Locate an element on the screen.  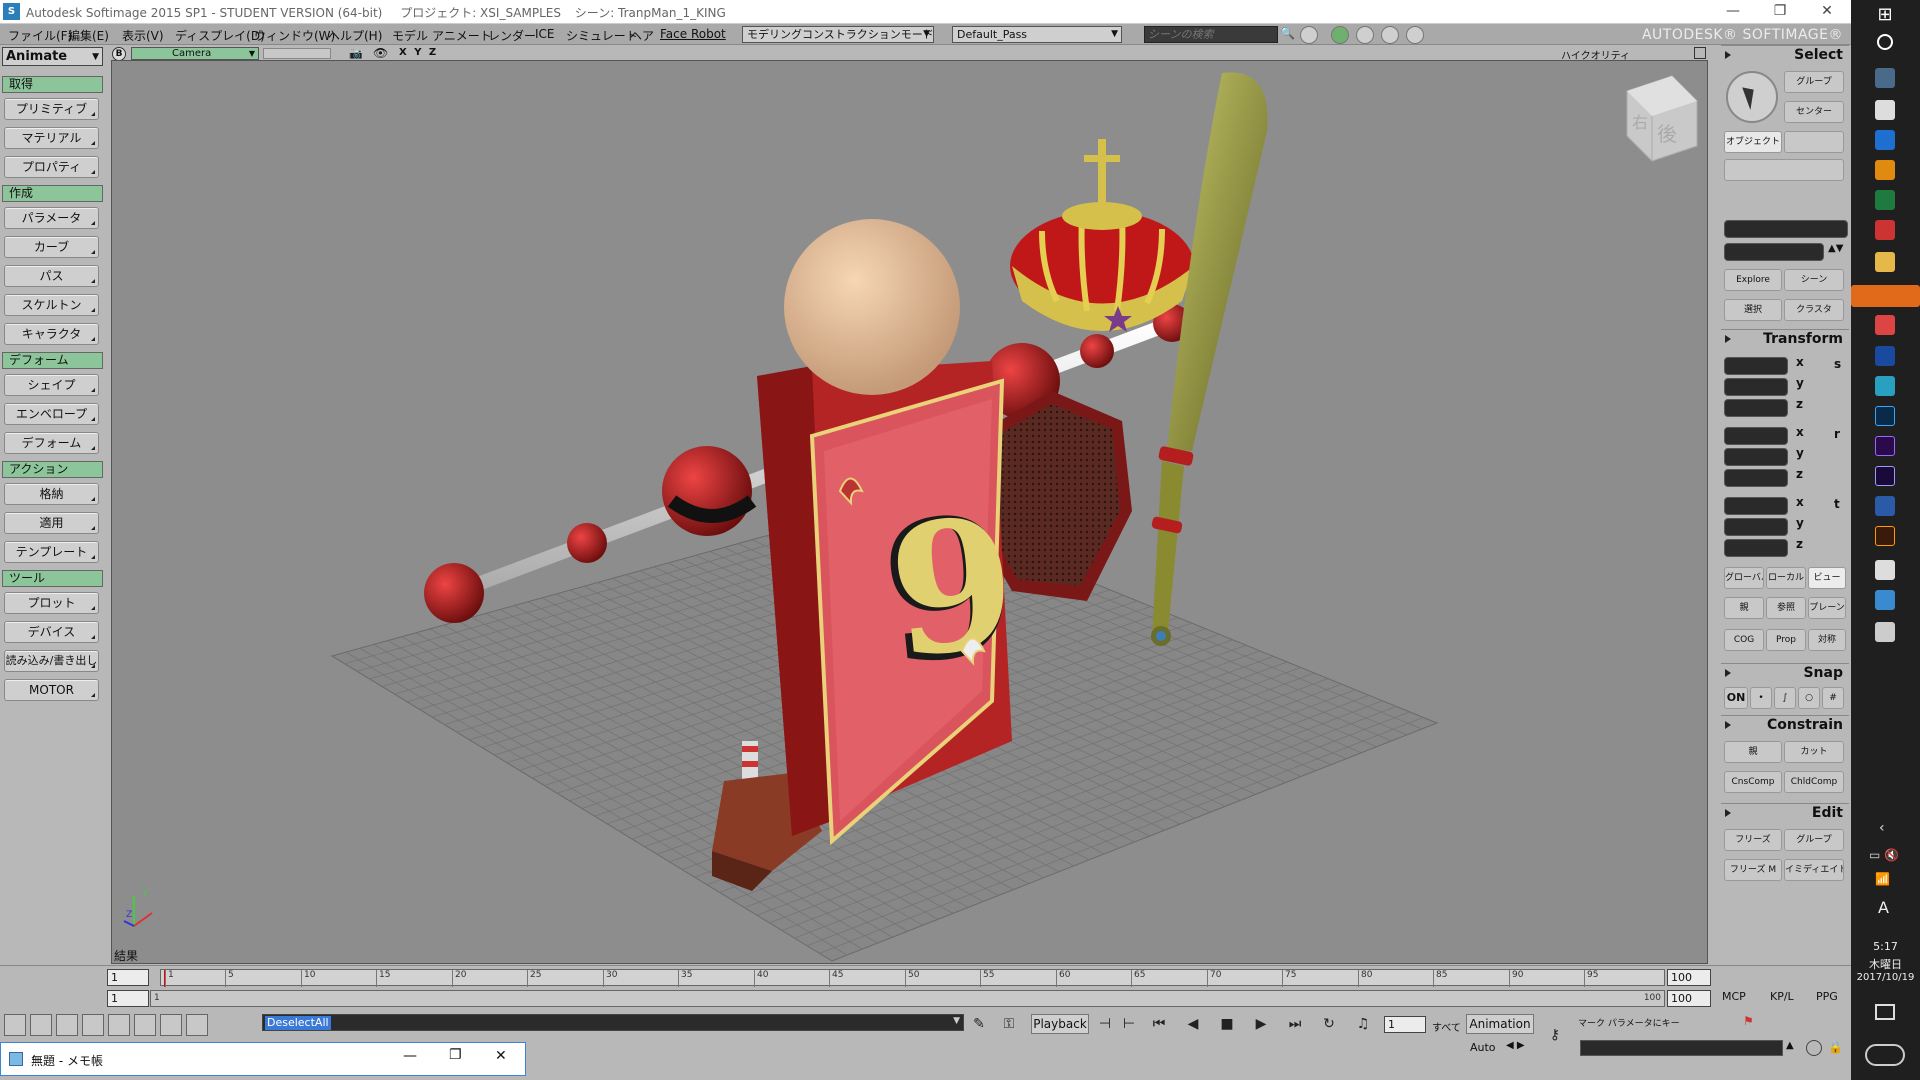
current-frame-field: 1 is located at coordinates (1405, 1024).